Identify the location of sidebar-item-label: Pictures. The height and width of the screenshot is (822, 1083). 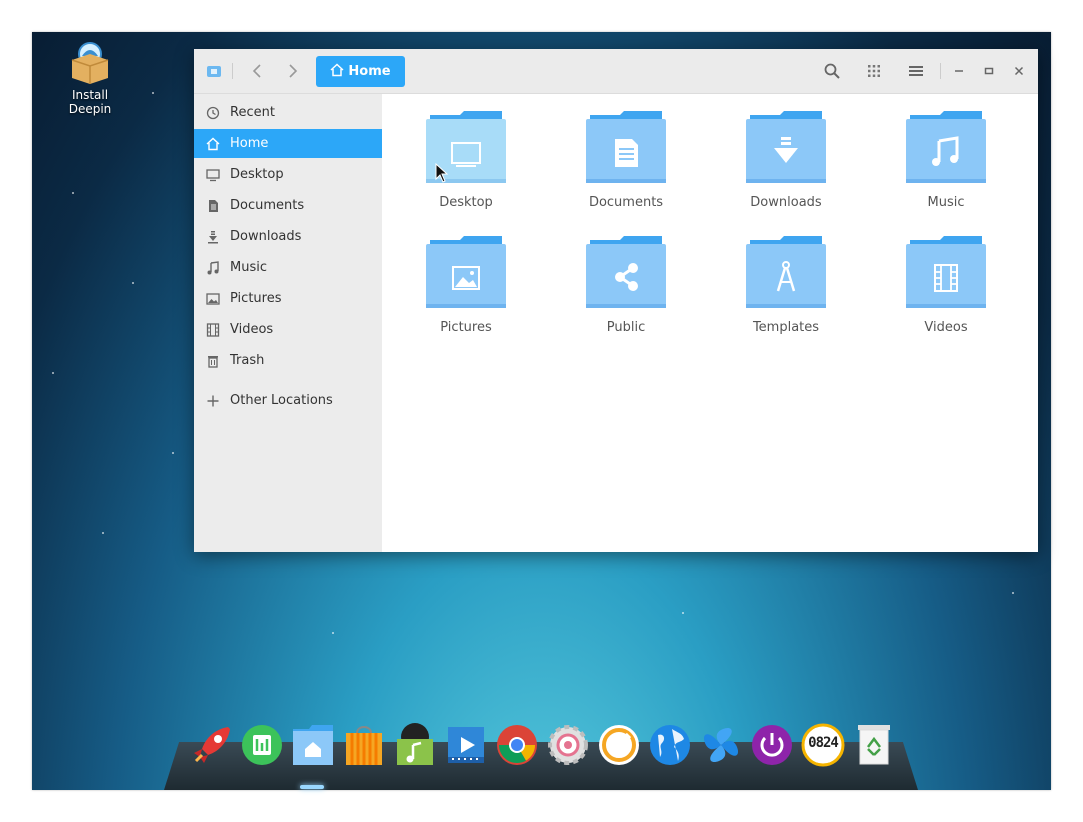
(256, 298).